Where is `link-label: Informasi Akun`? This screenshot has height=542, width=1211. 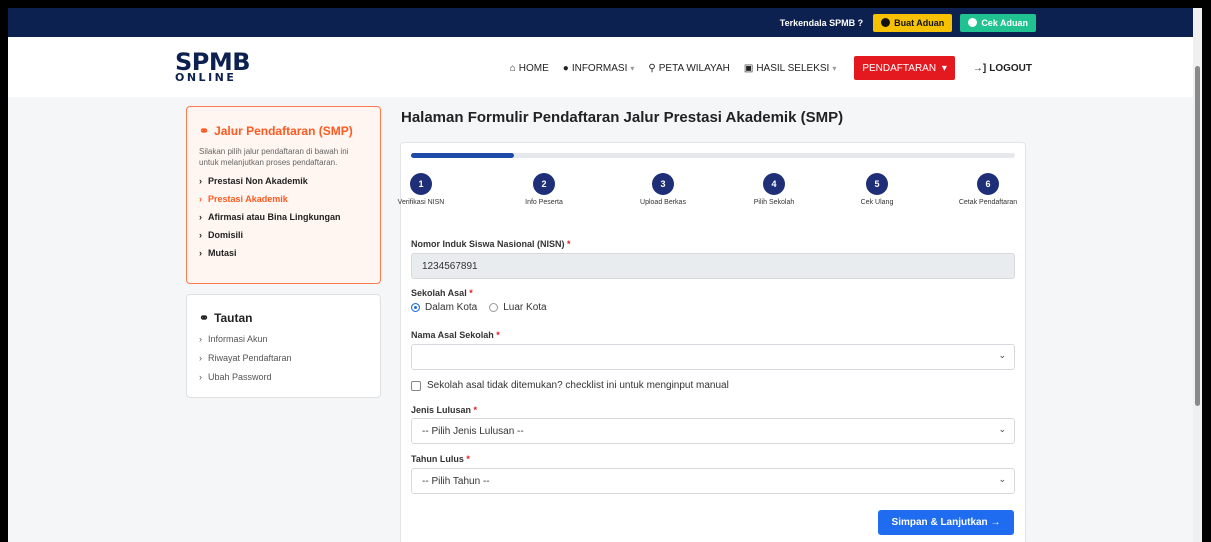
link-label: Informasi Akun is located at coordinates (238, 339).